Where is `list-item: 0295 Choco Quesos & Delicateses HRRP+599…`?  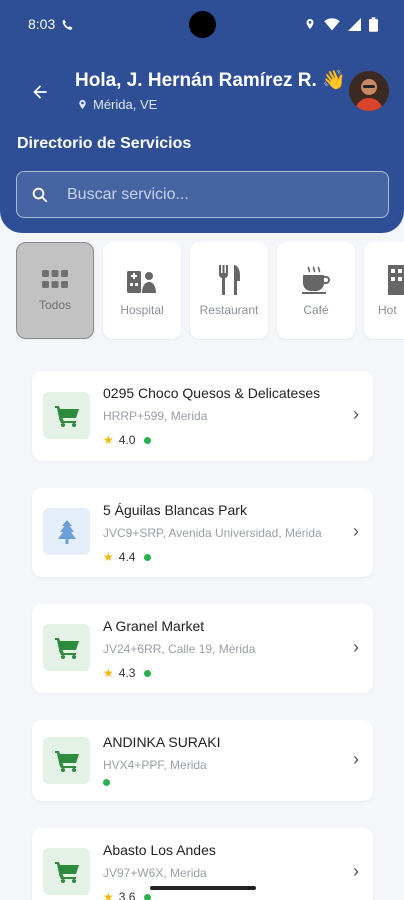 list-item: 0295 Choco Quesos & Delicateses HRRP+599… is located at coordinates (202, 416).